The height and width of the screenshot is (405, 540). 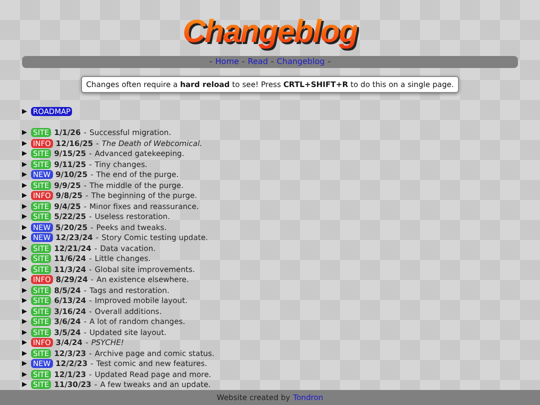 I want to click on nav-link: Read, so click(x=258, y=61).